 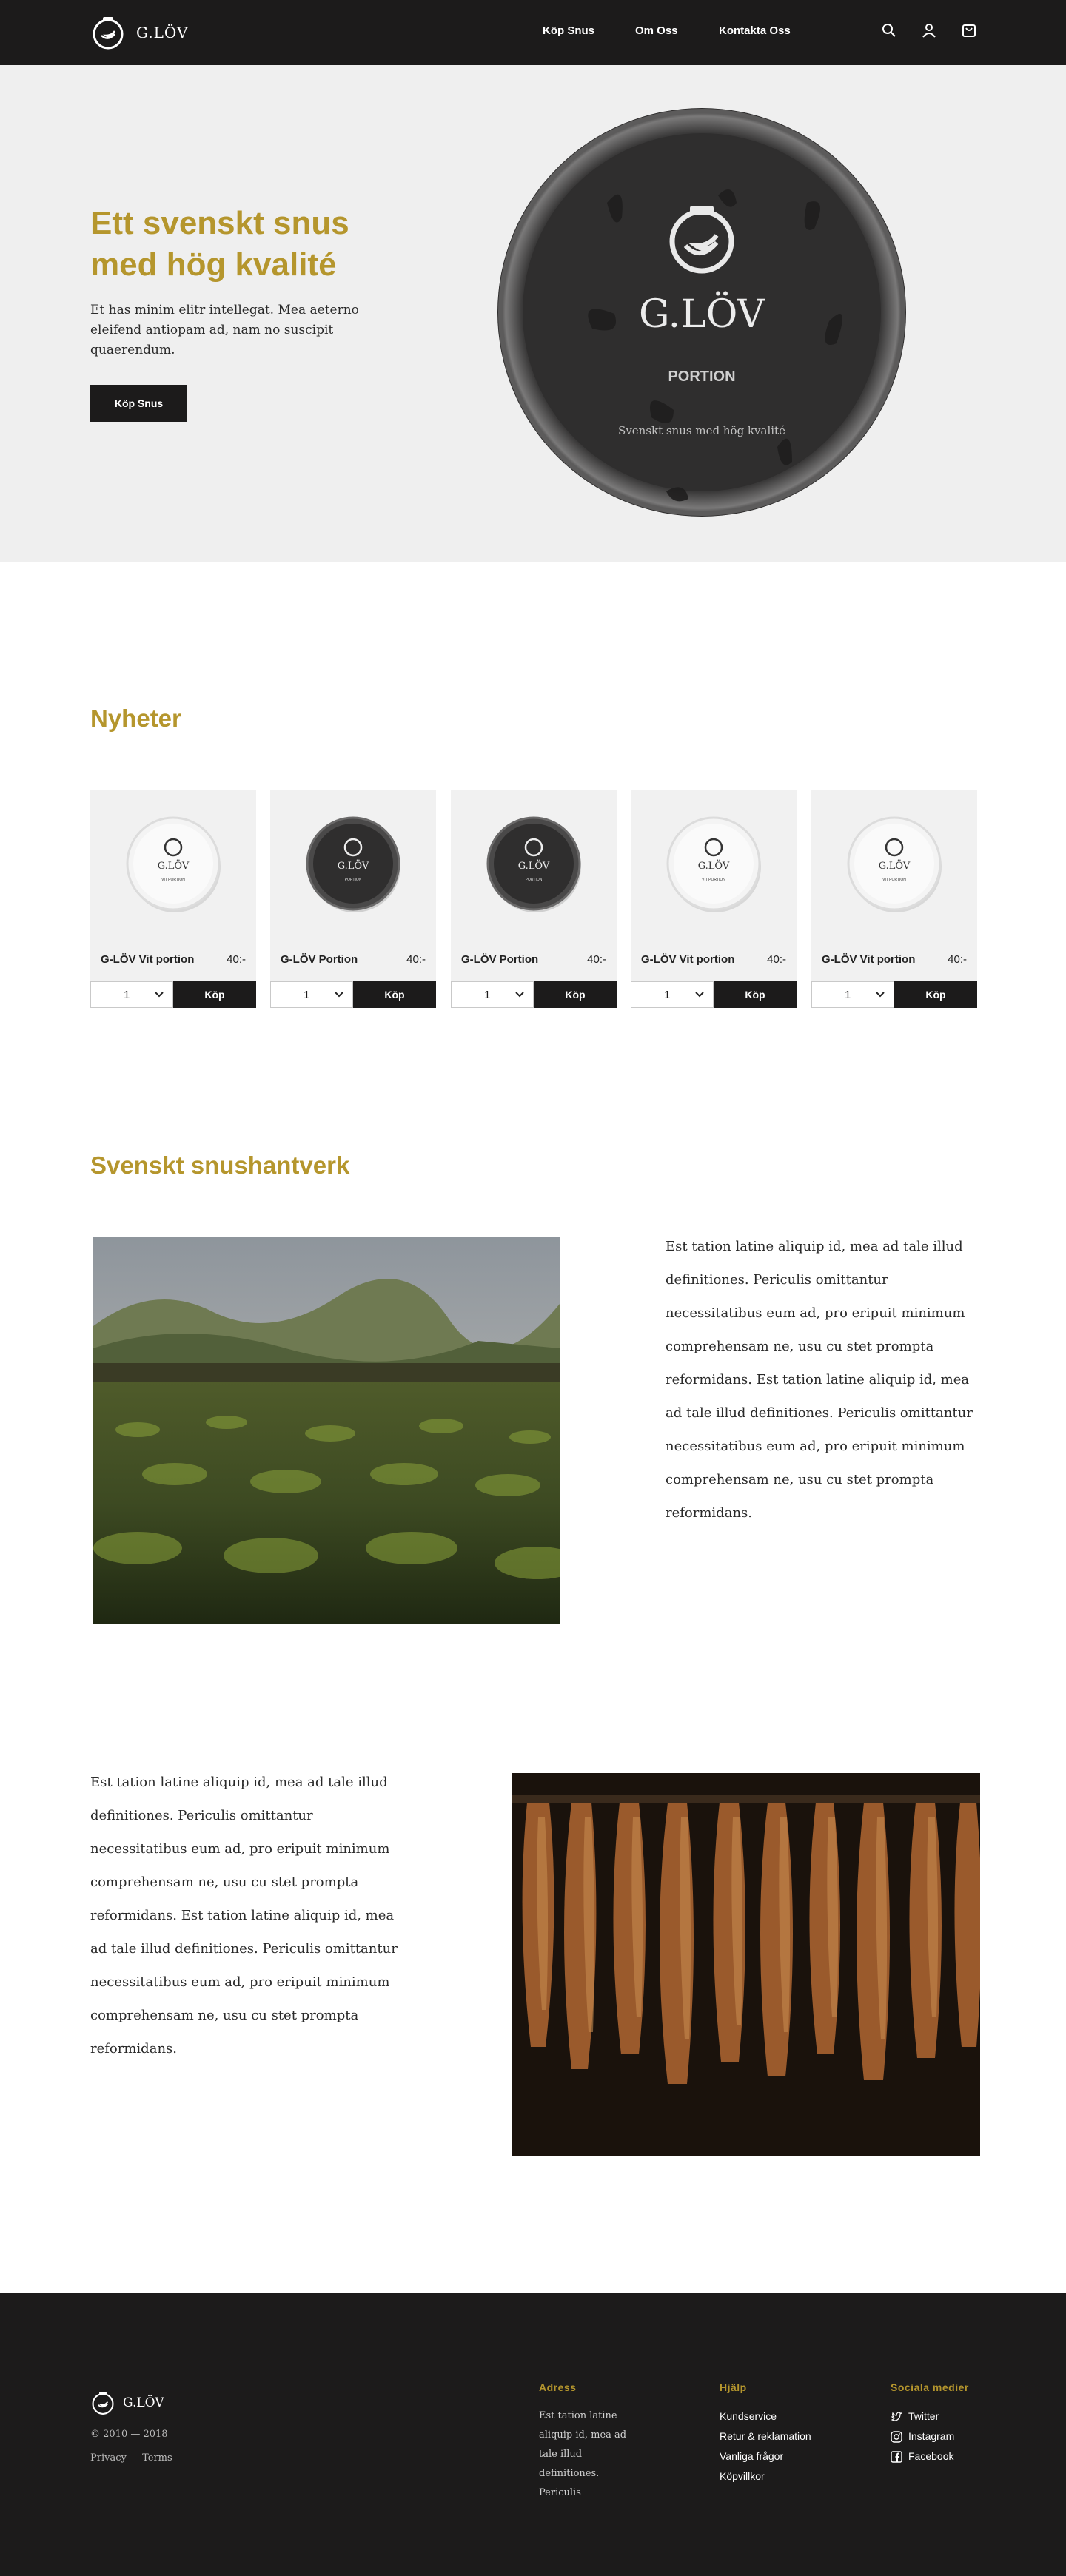 What do you see at coordinates (129, 2434) in the screenshot?
I see `footer-copyright: © 2010 — 2018` at bounding box center [129, 2434].